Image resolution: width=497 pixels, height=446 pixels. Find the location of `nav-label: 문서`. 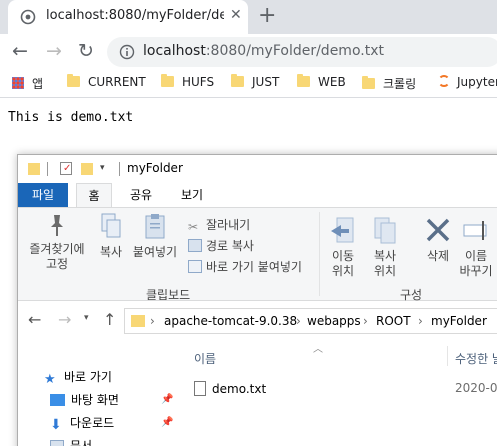

nav-label: 문서 is located at coordinates (81, 442).